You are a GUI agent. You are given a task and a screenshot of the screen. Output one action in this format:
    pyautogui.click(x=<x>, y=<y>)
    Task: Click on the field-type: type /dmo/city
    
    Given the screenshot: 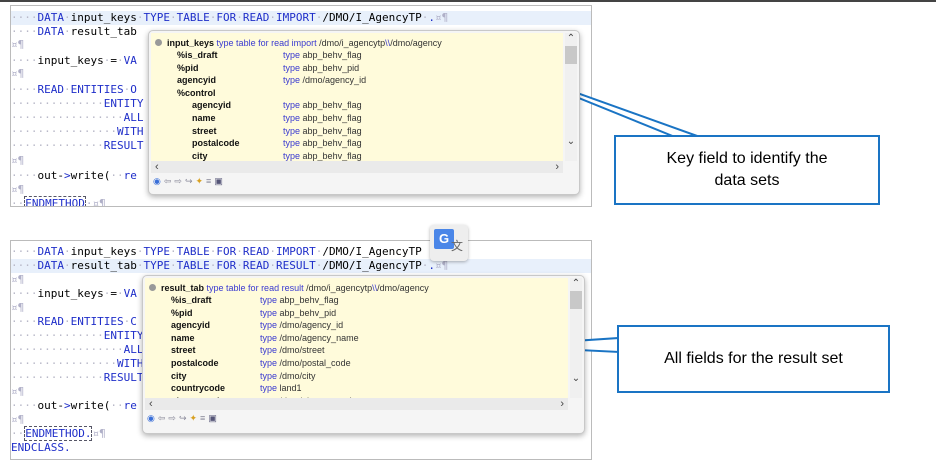 What is the action you would take?
    pyautogui.click(x=288, y=376)
    